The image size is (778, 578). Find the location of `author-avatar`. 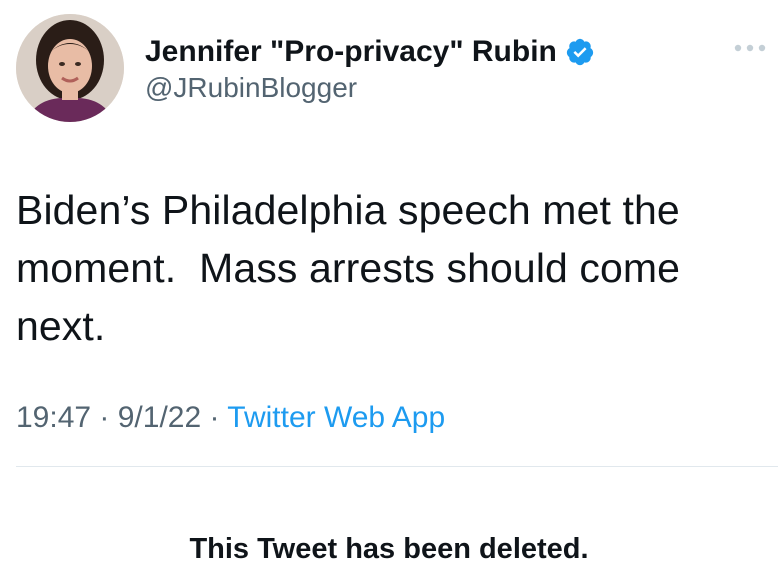

author-avatar is located at coordinates (70, 68).